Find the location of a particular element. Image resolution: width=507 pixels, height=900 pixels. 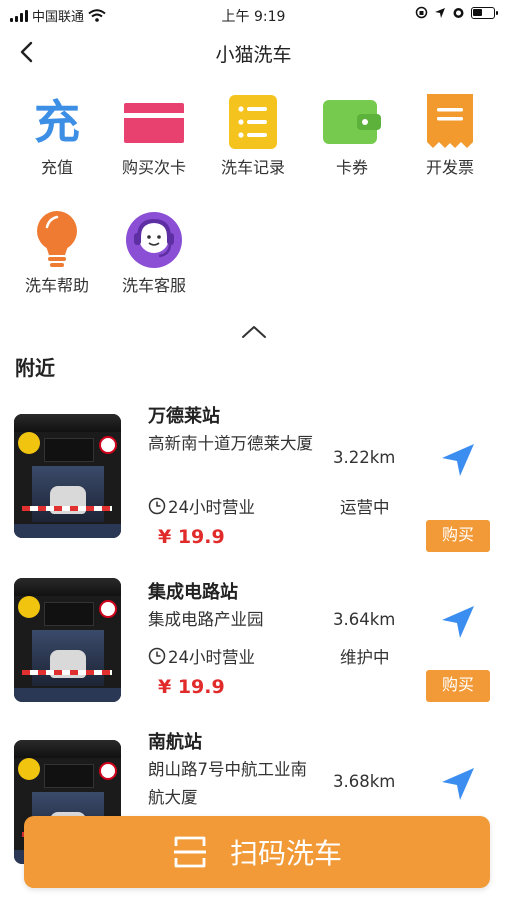

nav-bar: 小猫洗车 is located at coordinates (253, 52).